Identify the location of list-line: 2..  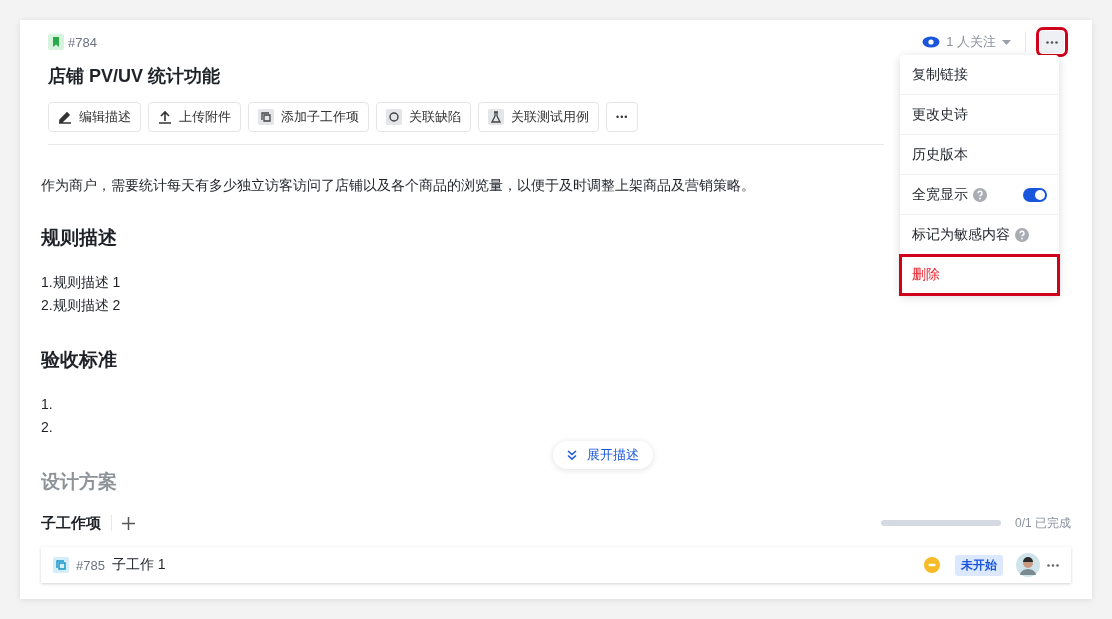
(47, 427).